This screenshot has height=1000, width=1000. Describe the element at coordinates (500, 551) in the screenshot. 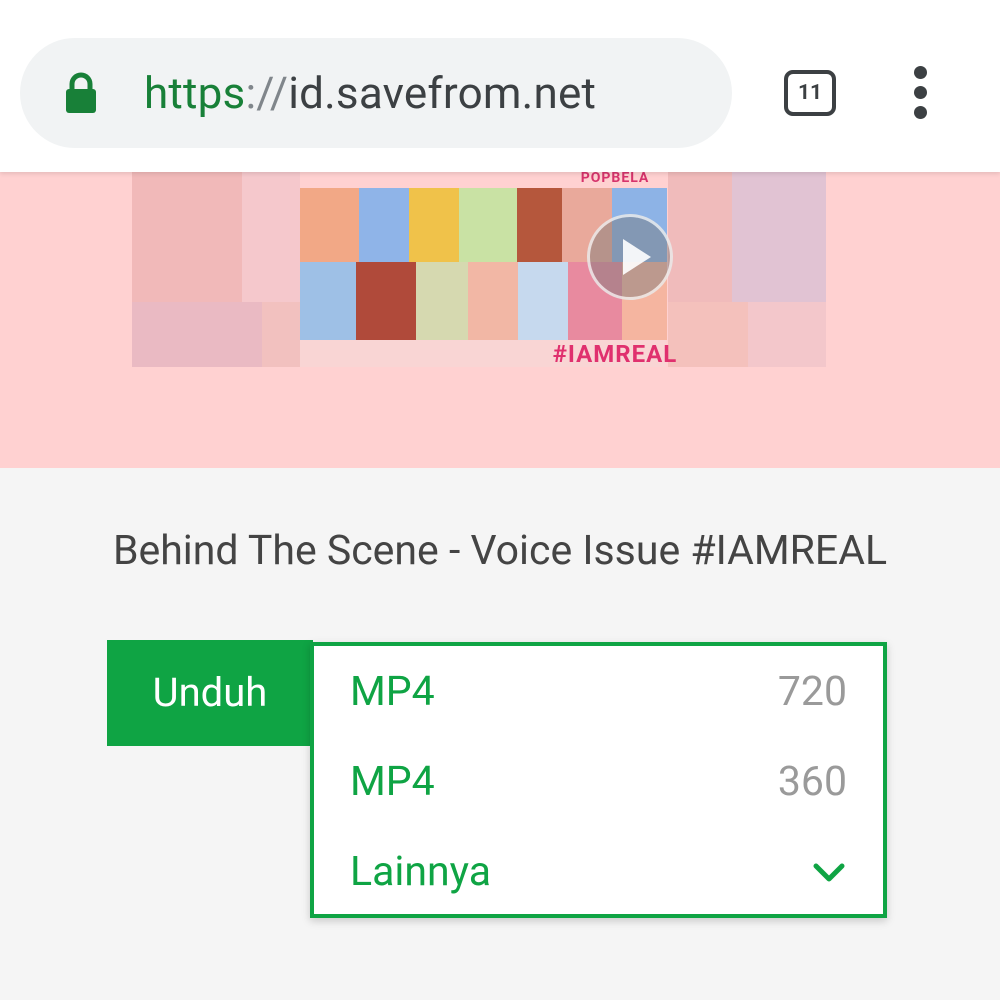

I see `video-title: Behind The Scene - Voice Issue #IAMREAL` at that location.